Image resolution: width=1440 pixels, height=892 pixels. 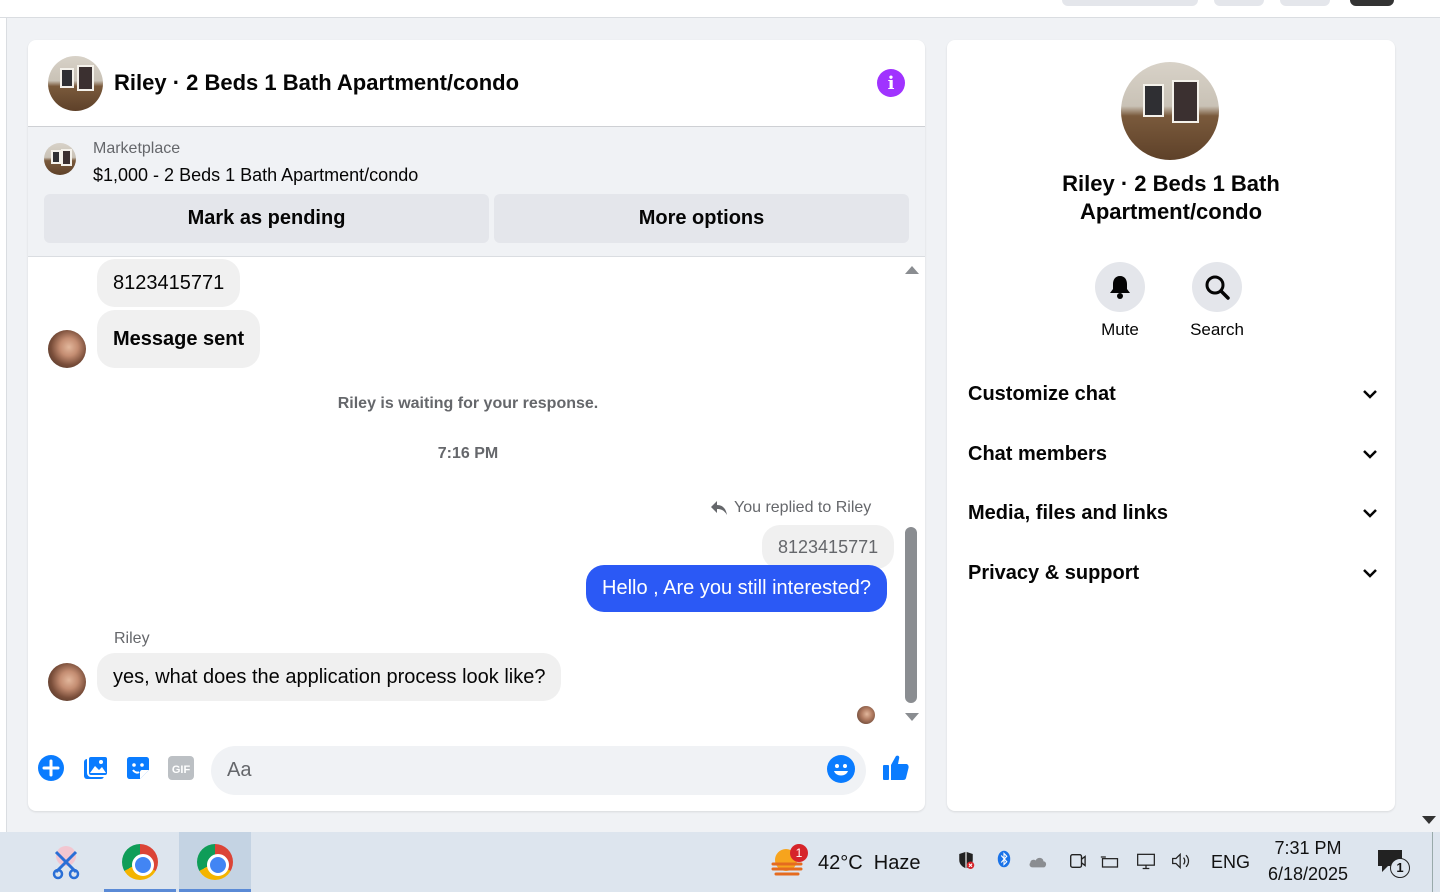 I want to click on weather-text: 42°C Haze, so click(x=869, y=863).